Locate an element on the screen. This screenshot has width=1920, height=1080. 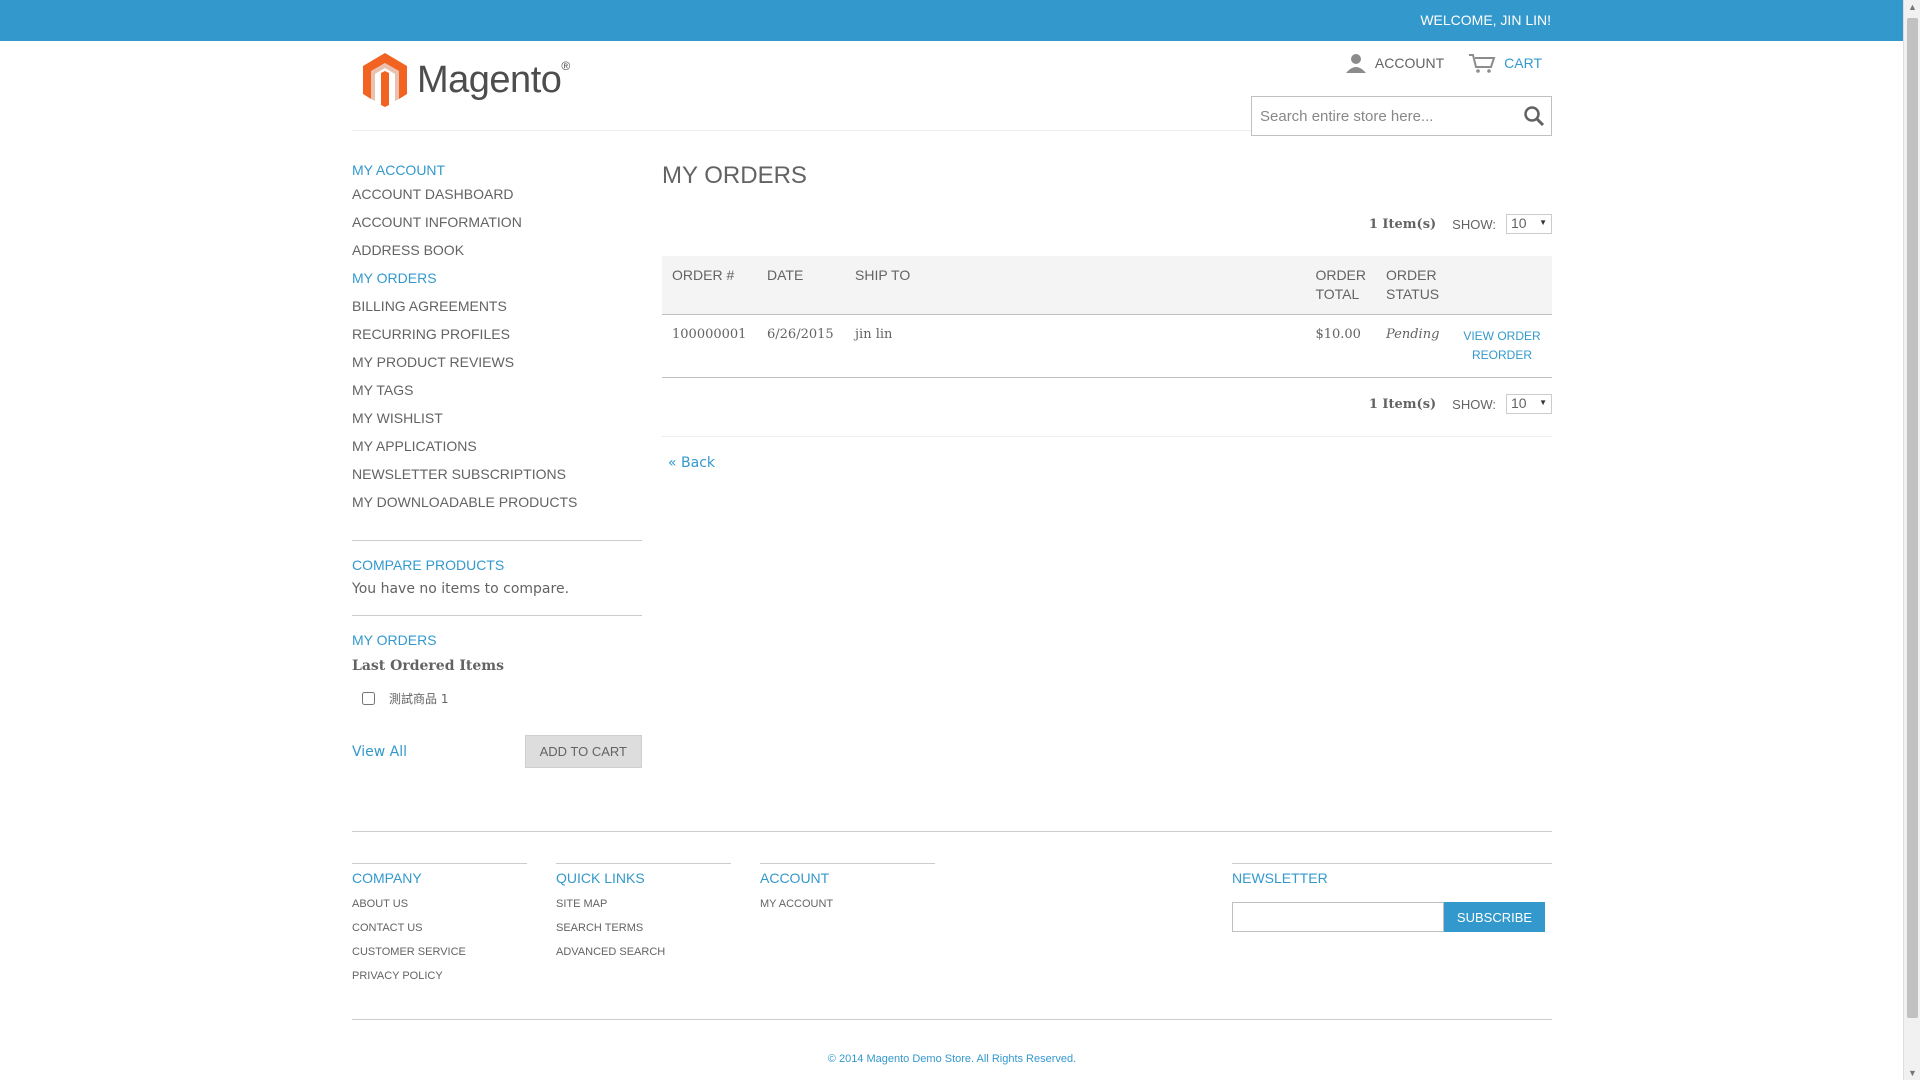
search-input is located at coordinates (1379, 116).